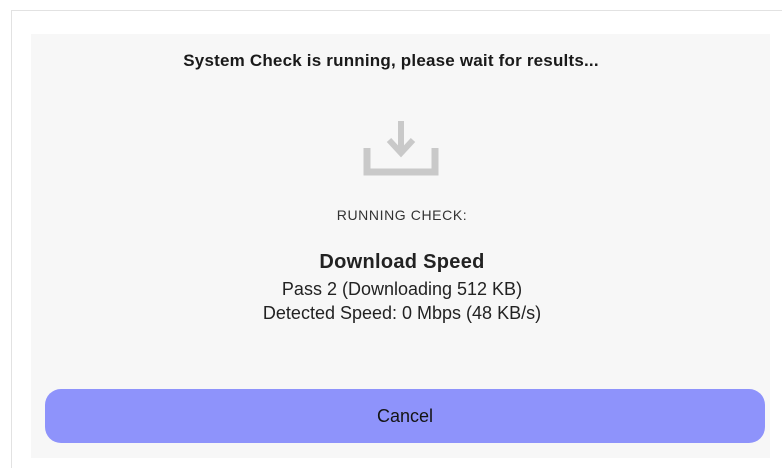 The image size is (782, 468). I want to click on detected-speed: Detected Speed: 0 Mbps (48 KB/s), so click(402, 313).